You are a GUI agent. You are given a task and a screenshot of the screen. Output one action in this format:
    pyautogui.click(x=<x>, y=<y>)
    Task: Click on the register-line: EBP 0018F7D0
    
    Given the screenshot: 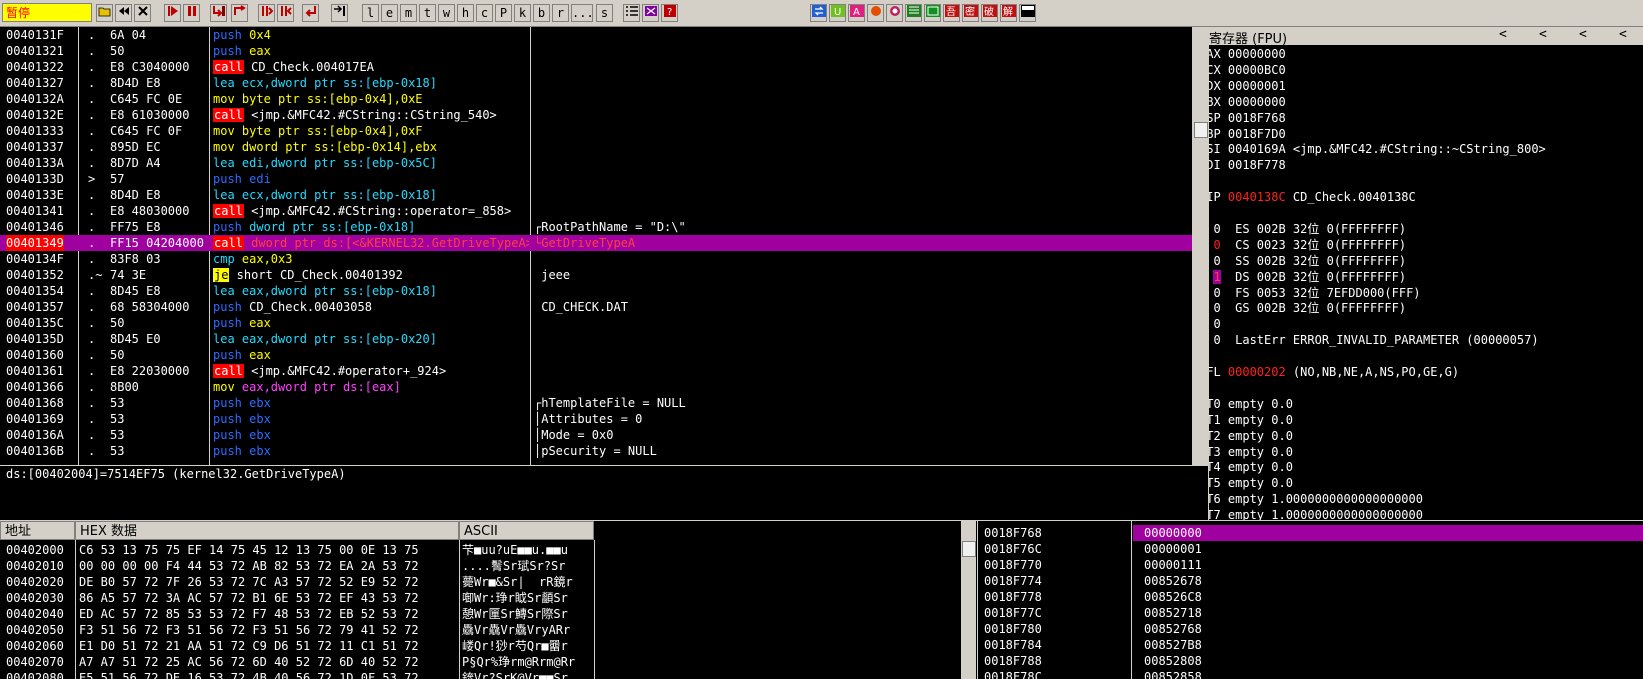 What is the action you would take?
    pyautogui.click(x=1247, y=134)
    